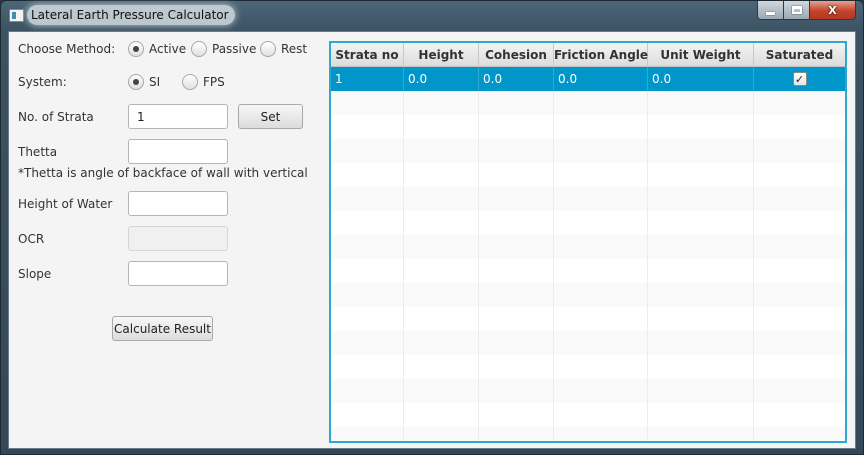 The height and width of the screenshot is (455, 864). I want to click on column-header-friction-angle: Friction Angle, so click(601, 55).